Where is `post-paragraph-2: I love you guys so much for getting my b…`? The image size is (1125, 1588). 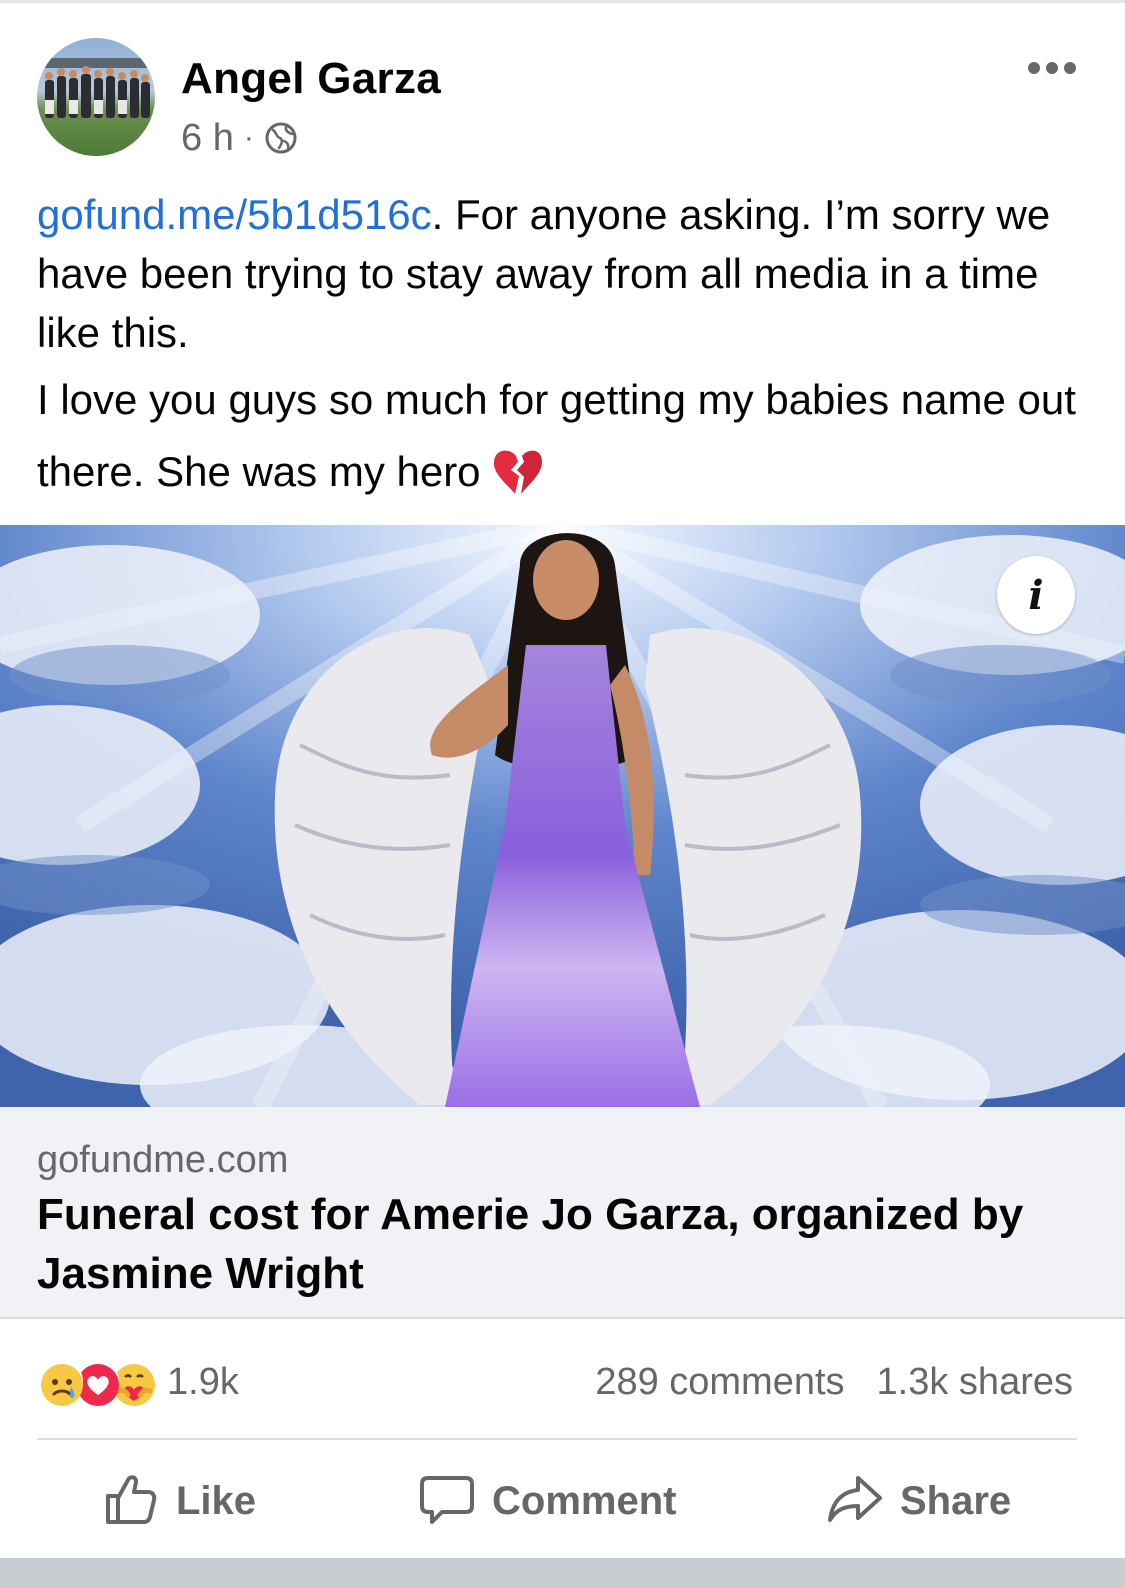 post-paragraph-2: I love you guys so much for getting my b… is located at coordinates (567, 436).